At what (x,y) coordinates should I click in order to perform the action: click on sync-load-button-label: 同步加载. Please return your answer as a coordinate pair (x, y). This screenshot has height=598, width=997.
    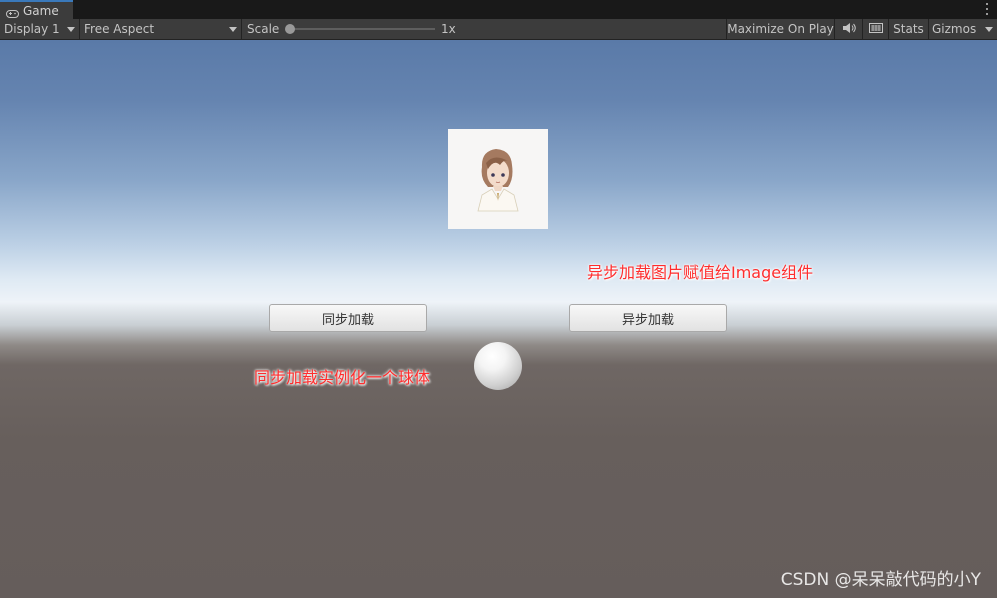
    Looking at the image, I should click on (347, 320).